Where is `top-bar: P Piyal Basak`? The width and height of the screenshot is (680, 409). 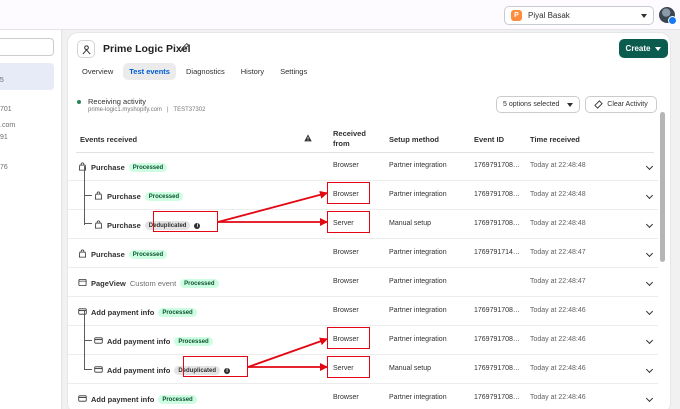
top-bar: P Piyal Basak is located at coordinates (340, 15).